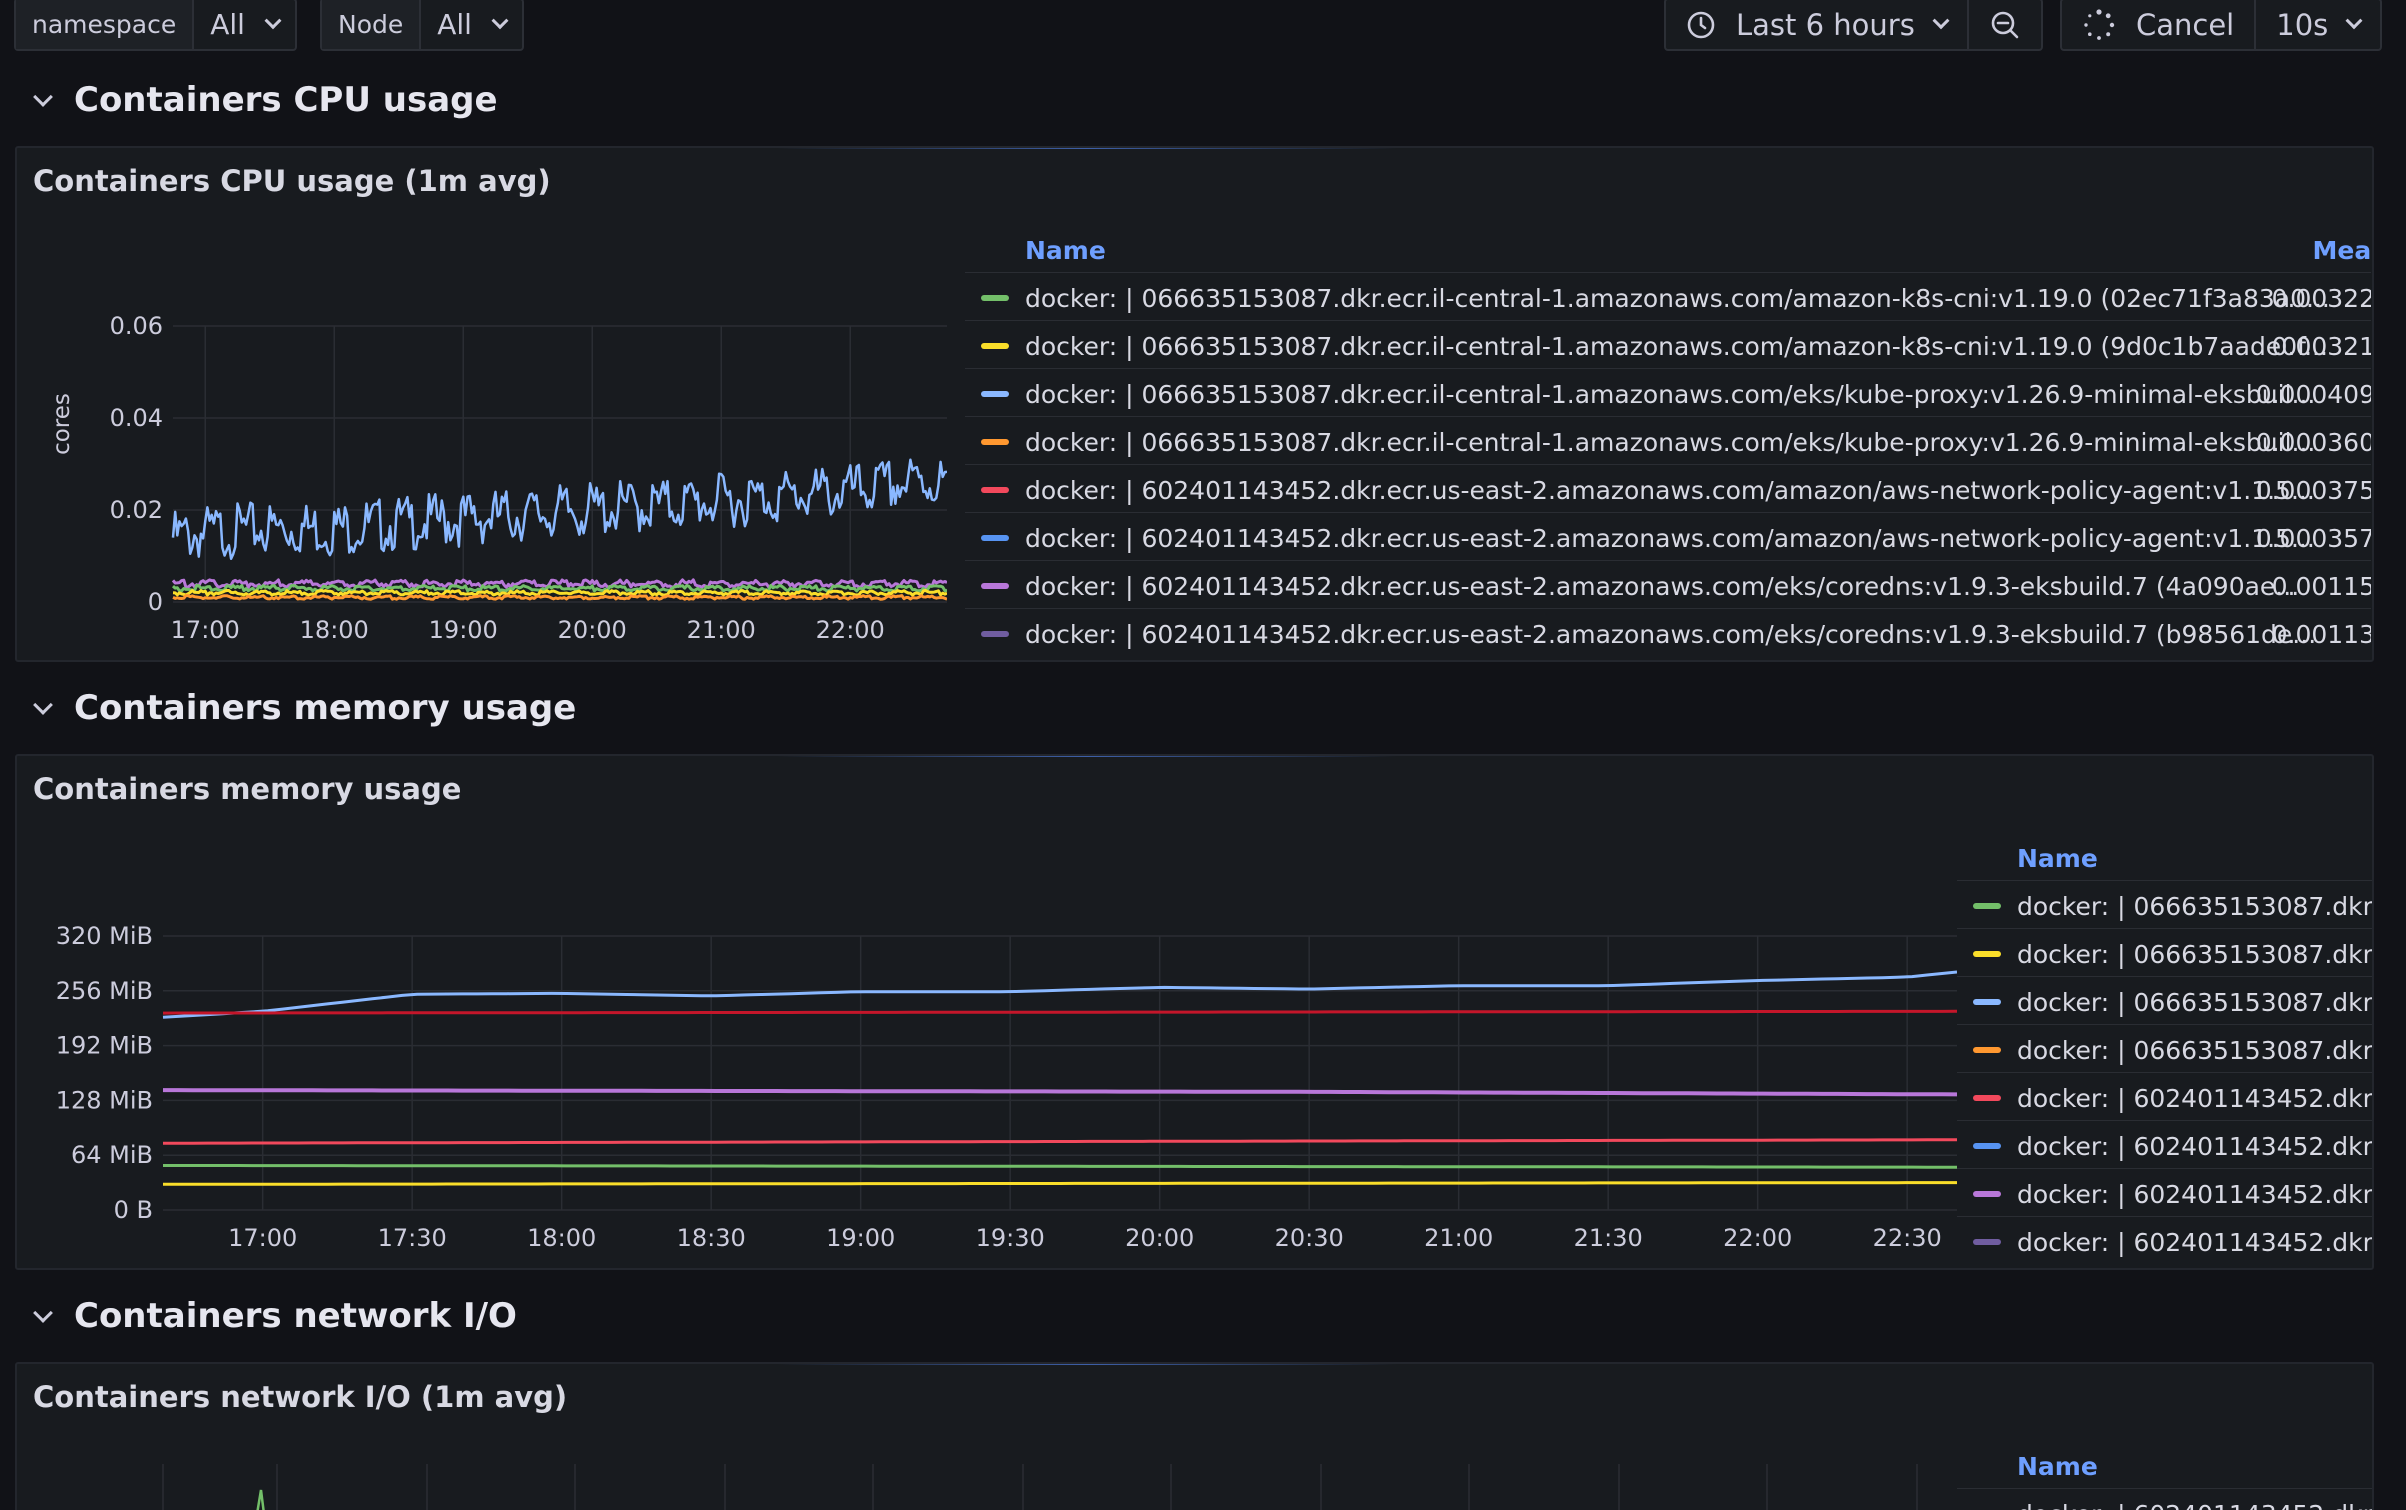 The width and height of the screenshot is (2406, 1510). Describe the element at coordinates (292, 181) in the screenshot. I see `panel-title: Containers CPU usage (1m avg)` at that location.